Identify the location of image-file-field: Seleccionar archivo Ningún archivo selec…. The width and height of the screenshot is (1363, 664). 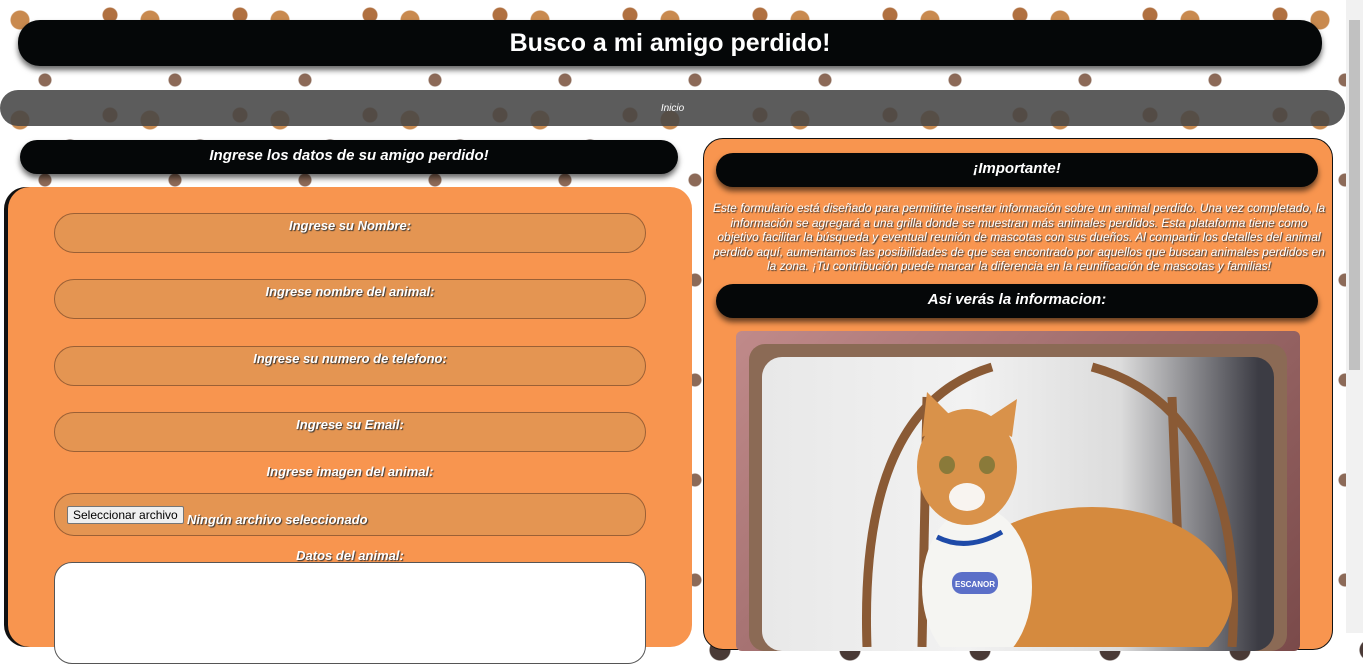
(350, 514).